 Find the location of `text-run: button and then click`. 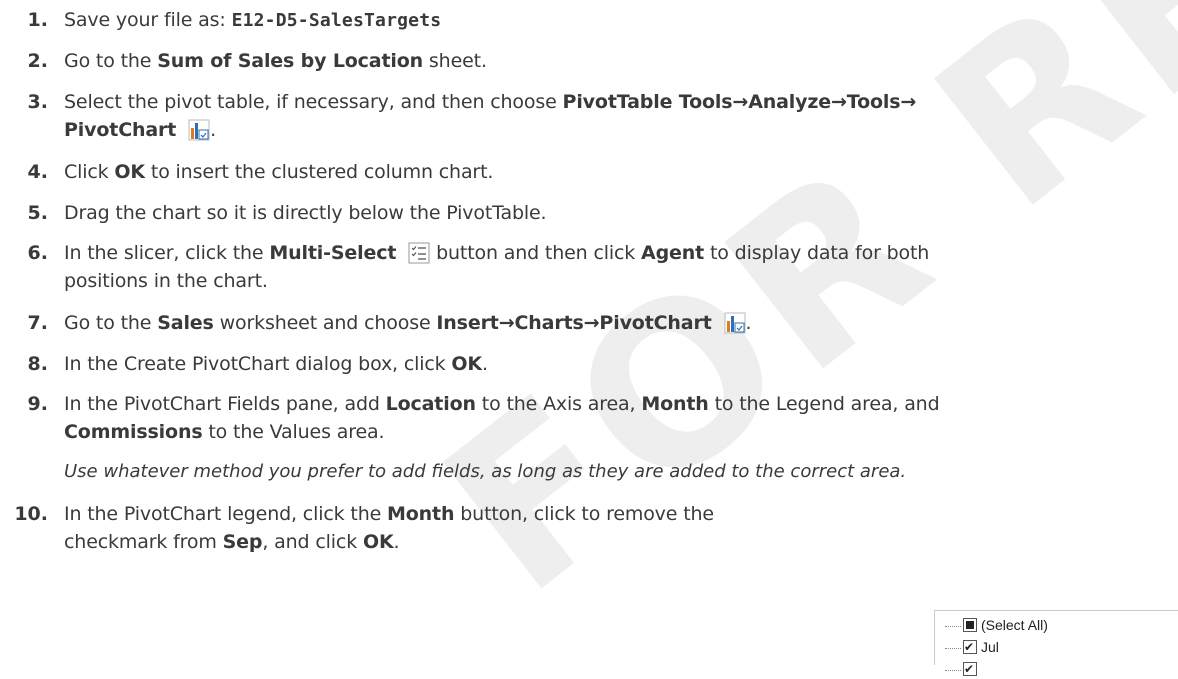

text-run: button and then click is located at coordinates (536, 253).